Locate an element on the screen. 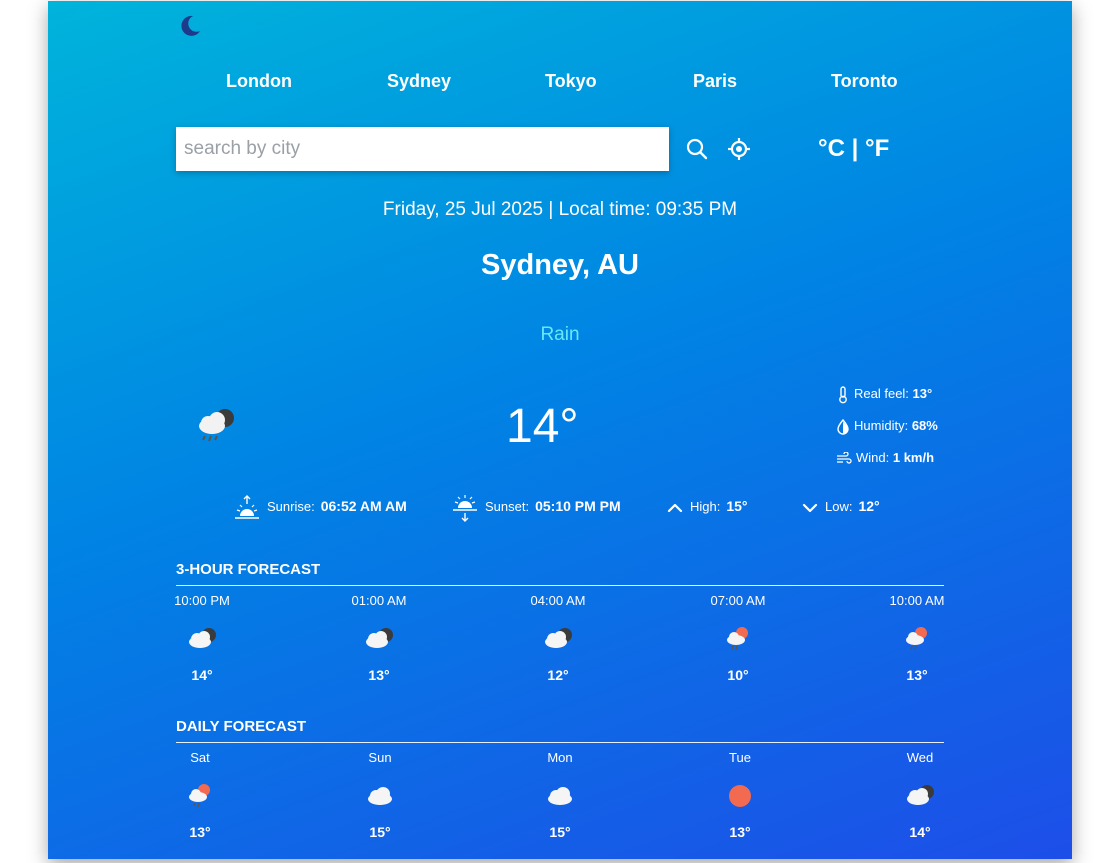  hourly-item: 07:00 AM 10° is located at coordinates (738, 638).